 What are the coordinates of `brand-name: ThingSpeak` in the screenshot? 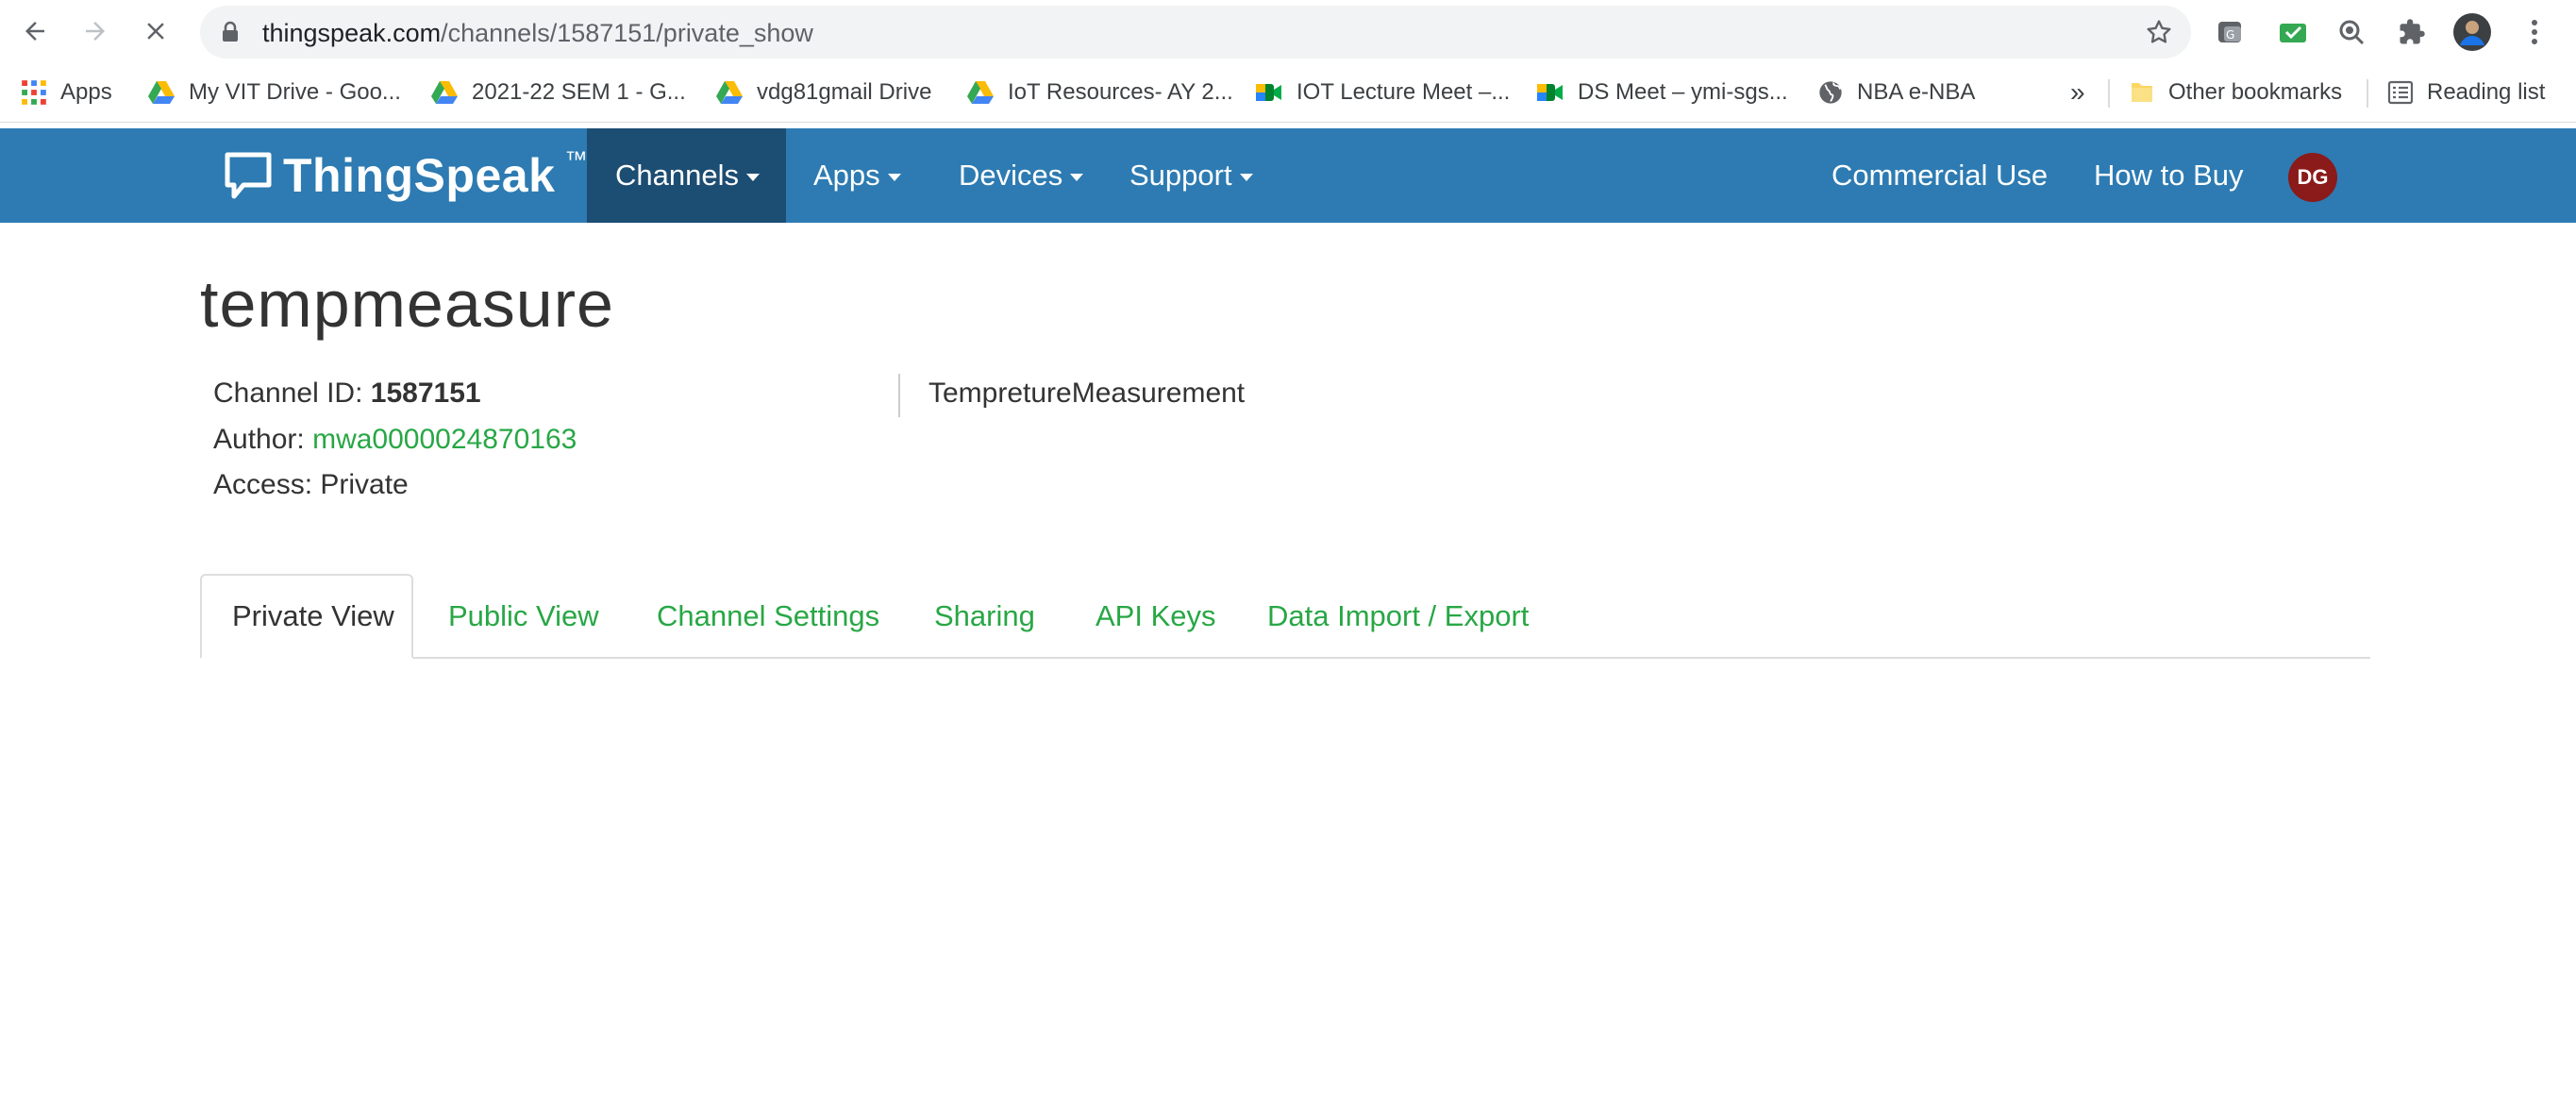 It's located at (419, 175).